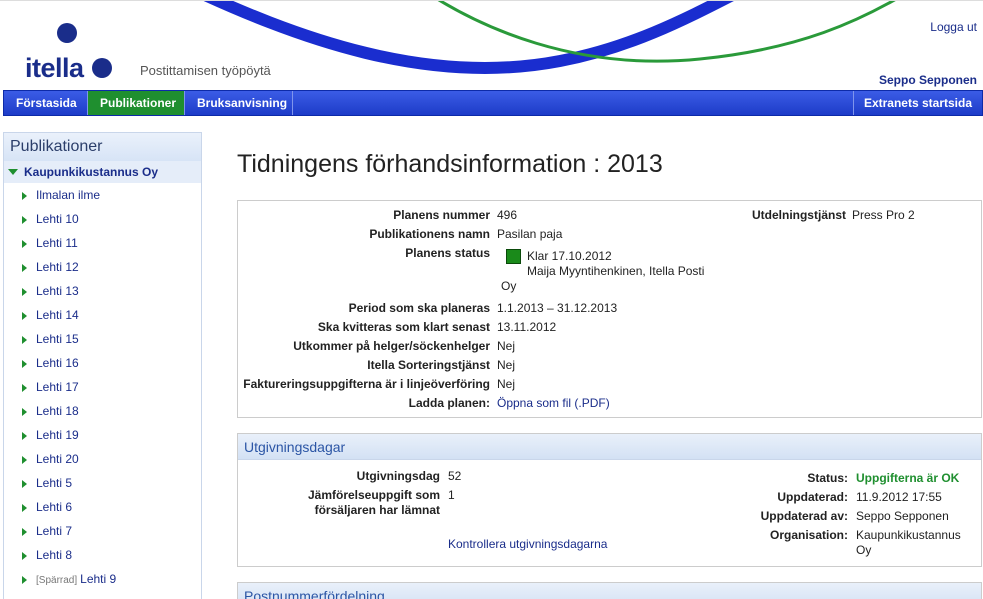 This screenshot has height=599, width=983. I want to click on sidebar-item-locked: [Spärrad] Lehti 9, so click(102, 579).